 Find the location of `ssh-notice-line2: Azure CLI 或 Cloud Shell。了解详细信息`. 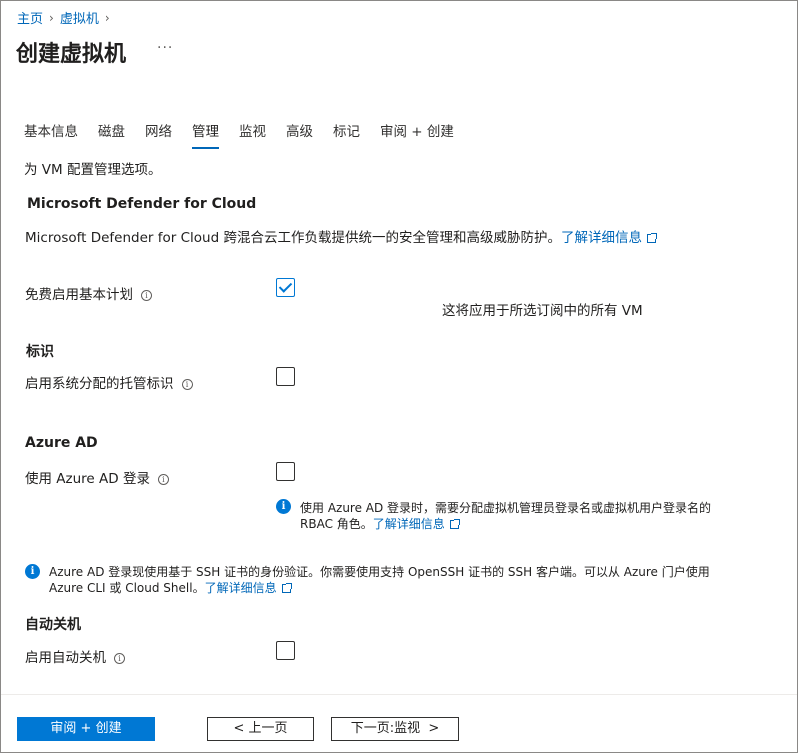

ssh-notice-line2: Azure CLI 或 Cloud Shell。了解详细信息 is located at coordinates (170, 588).